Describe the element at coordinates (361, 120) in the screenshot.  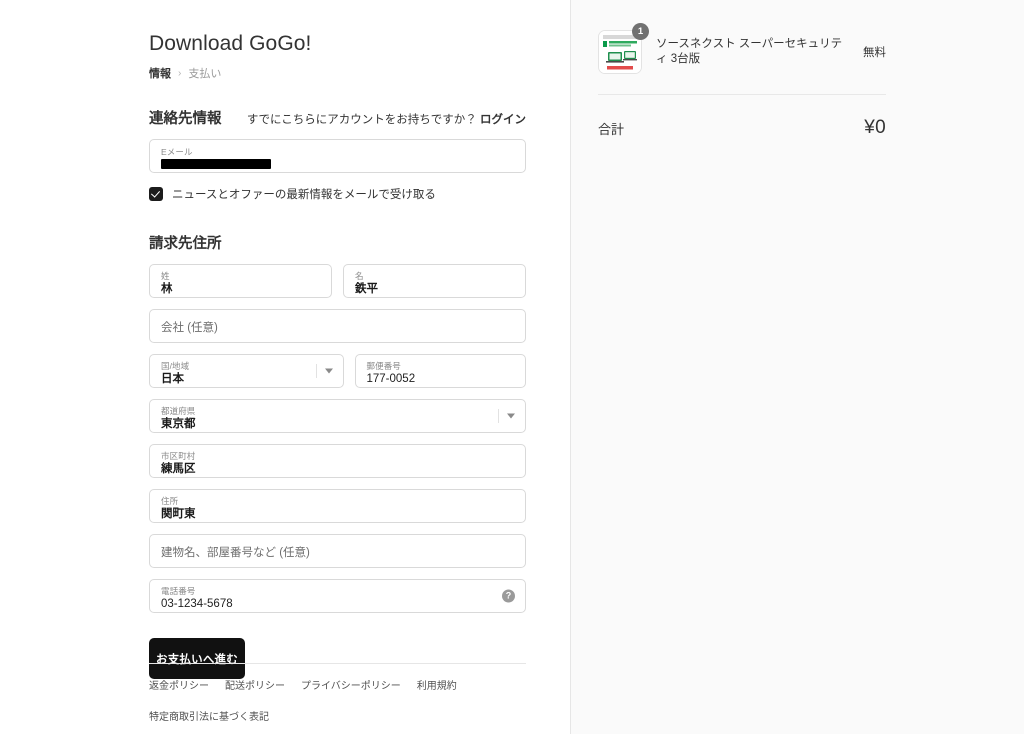
I see `login-prompt-text: すでにこちらにアカウントをお持ちですか？` at that location.